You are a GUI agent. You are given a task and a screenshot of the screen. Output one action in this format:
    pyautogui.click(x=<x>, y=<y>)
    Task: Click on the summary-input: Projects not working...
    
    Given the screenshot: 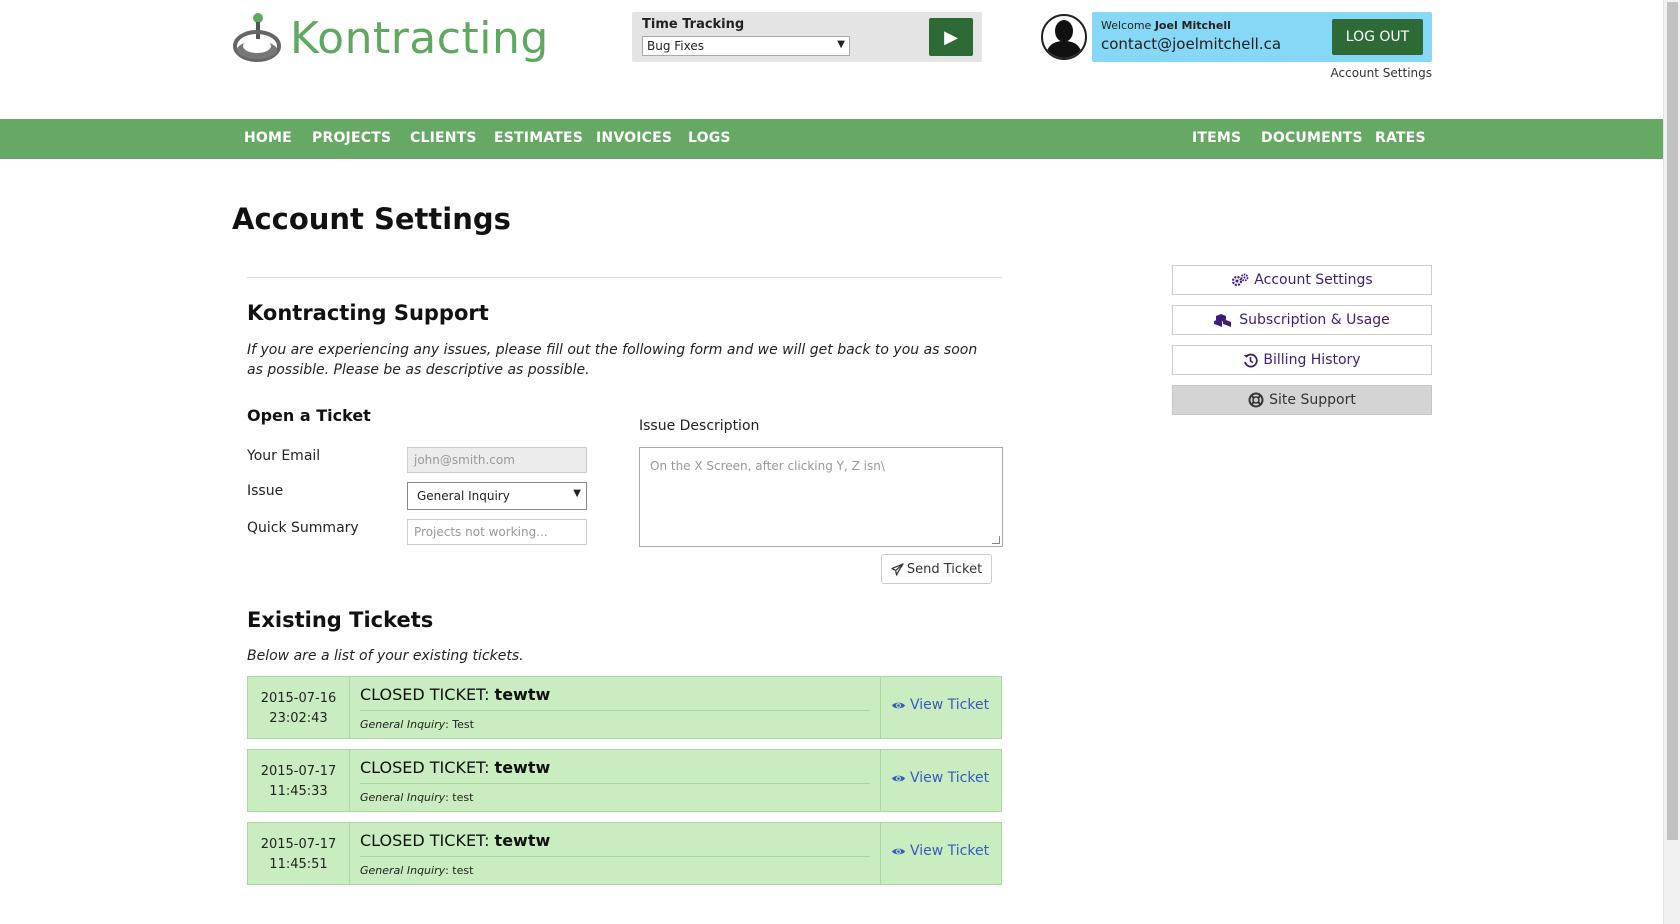 What is the action you would take?
    pyautogui.click(x=497, y=532)
    